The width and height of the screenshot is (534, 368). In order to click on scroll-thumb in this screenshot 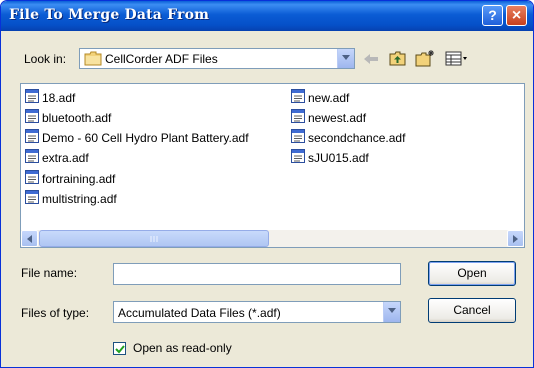, I will do `click(154, 238)`.